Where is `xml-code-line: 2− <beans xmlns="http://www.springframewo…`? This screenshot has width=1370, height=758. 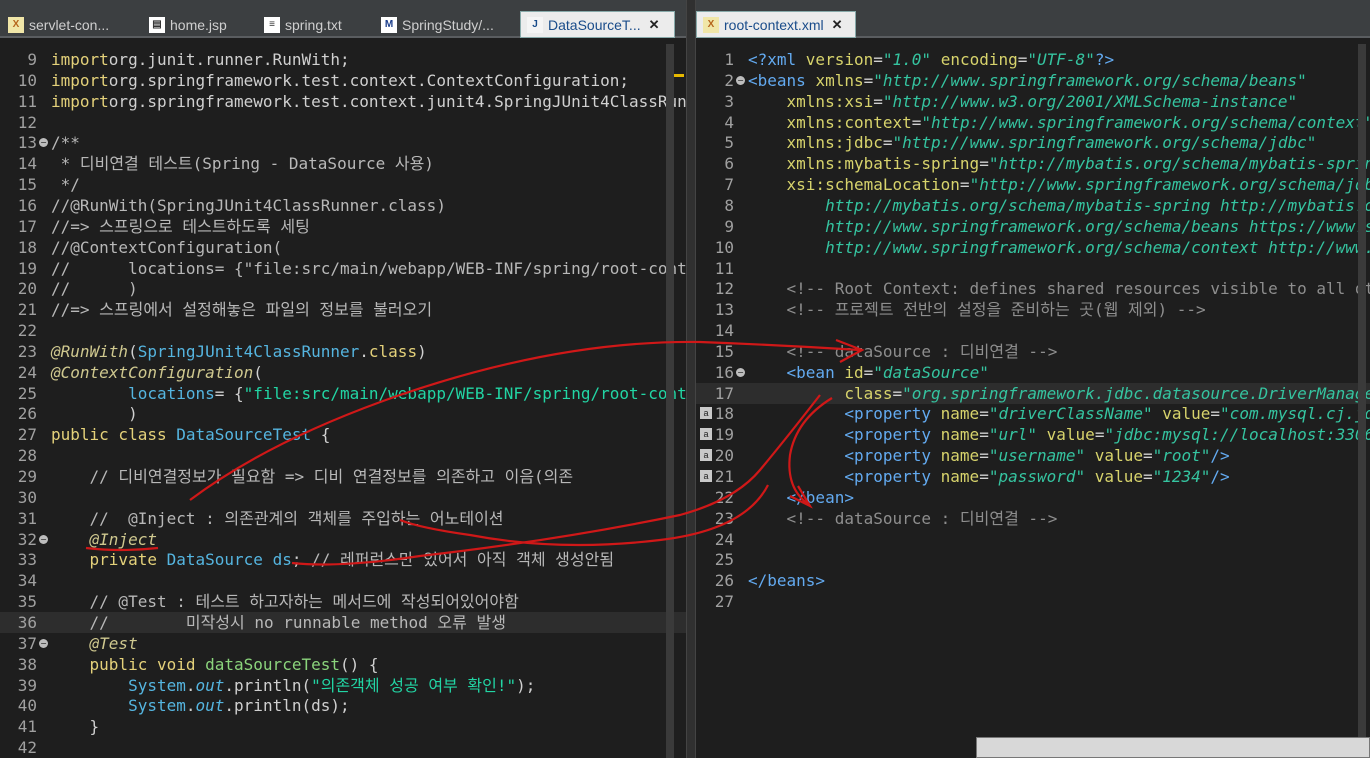
xml-code-line: 2− <beans xmlns="http://www.springframewo… is located at coordinates (1033, 80).